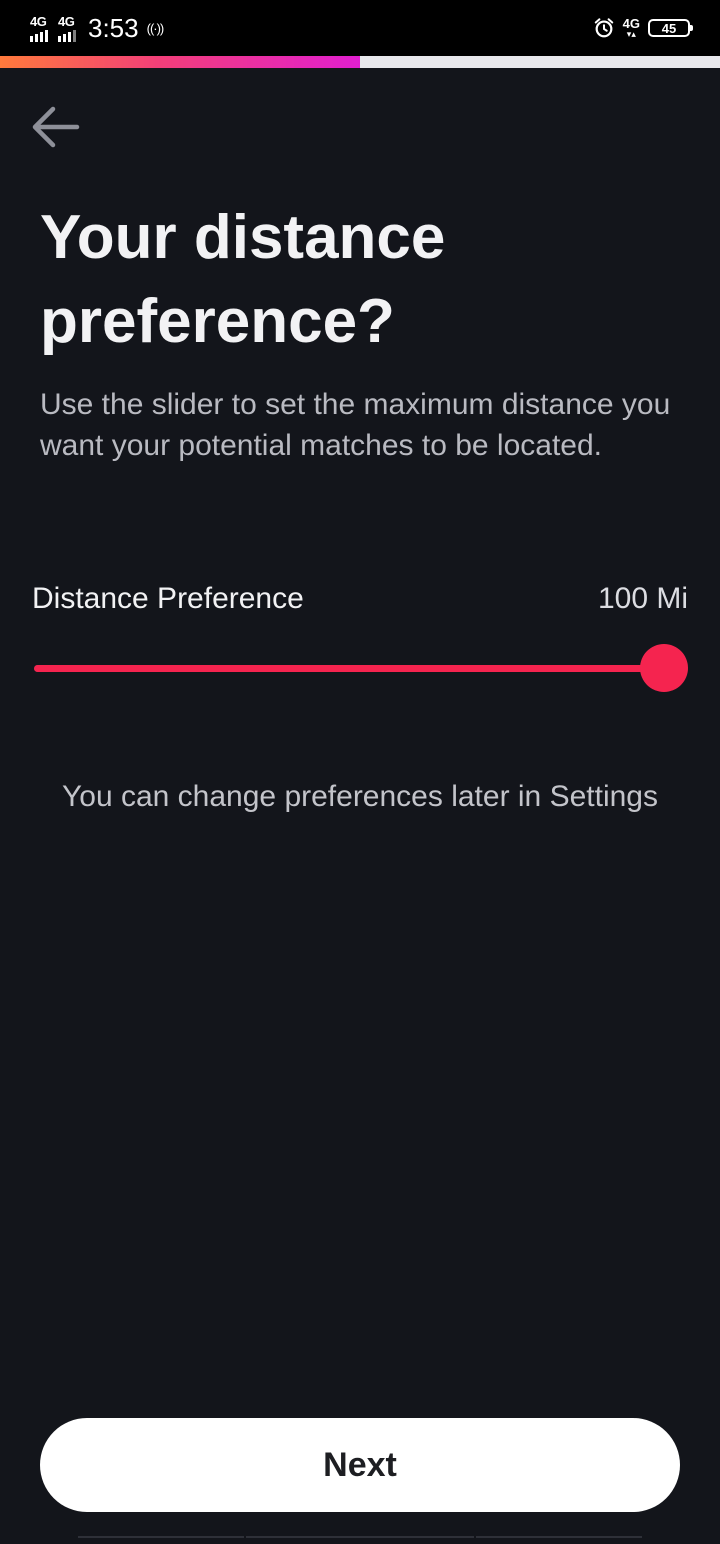  Describe the element at coordinates (66, 21) in the screenshot. I see `network-type-2: 4G` at that location.